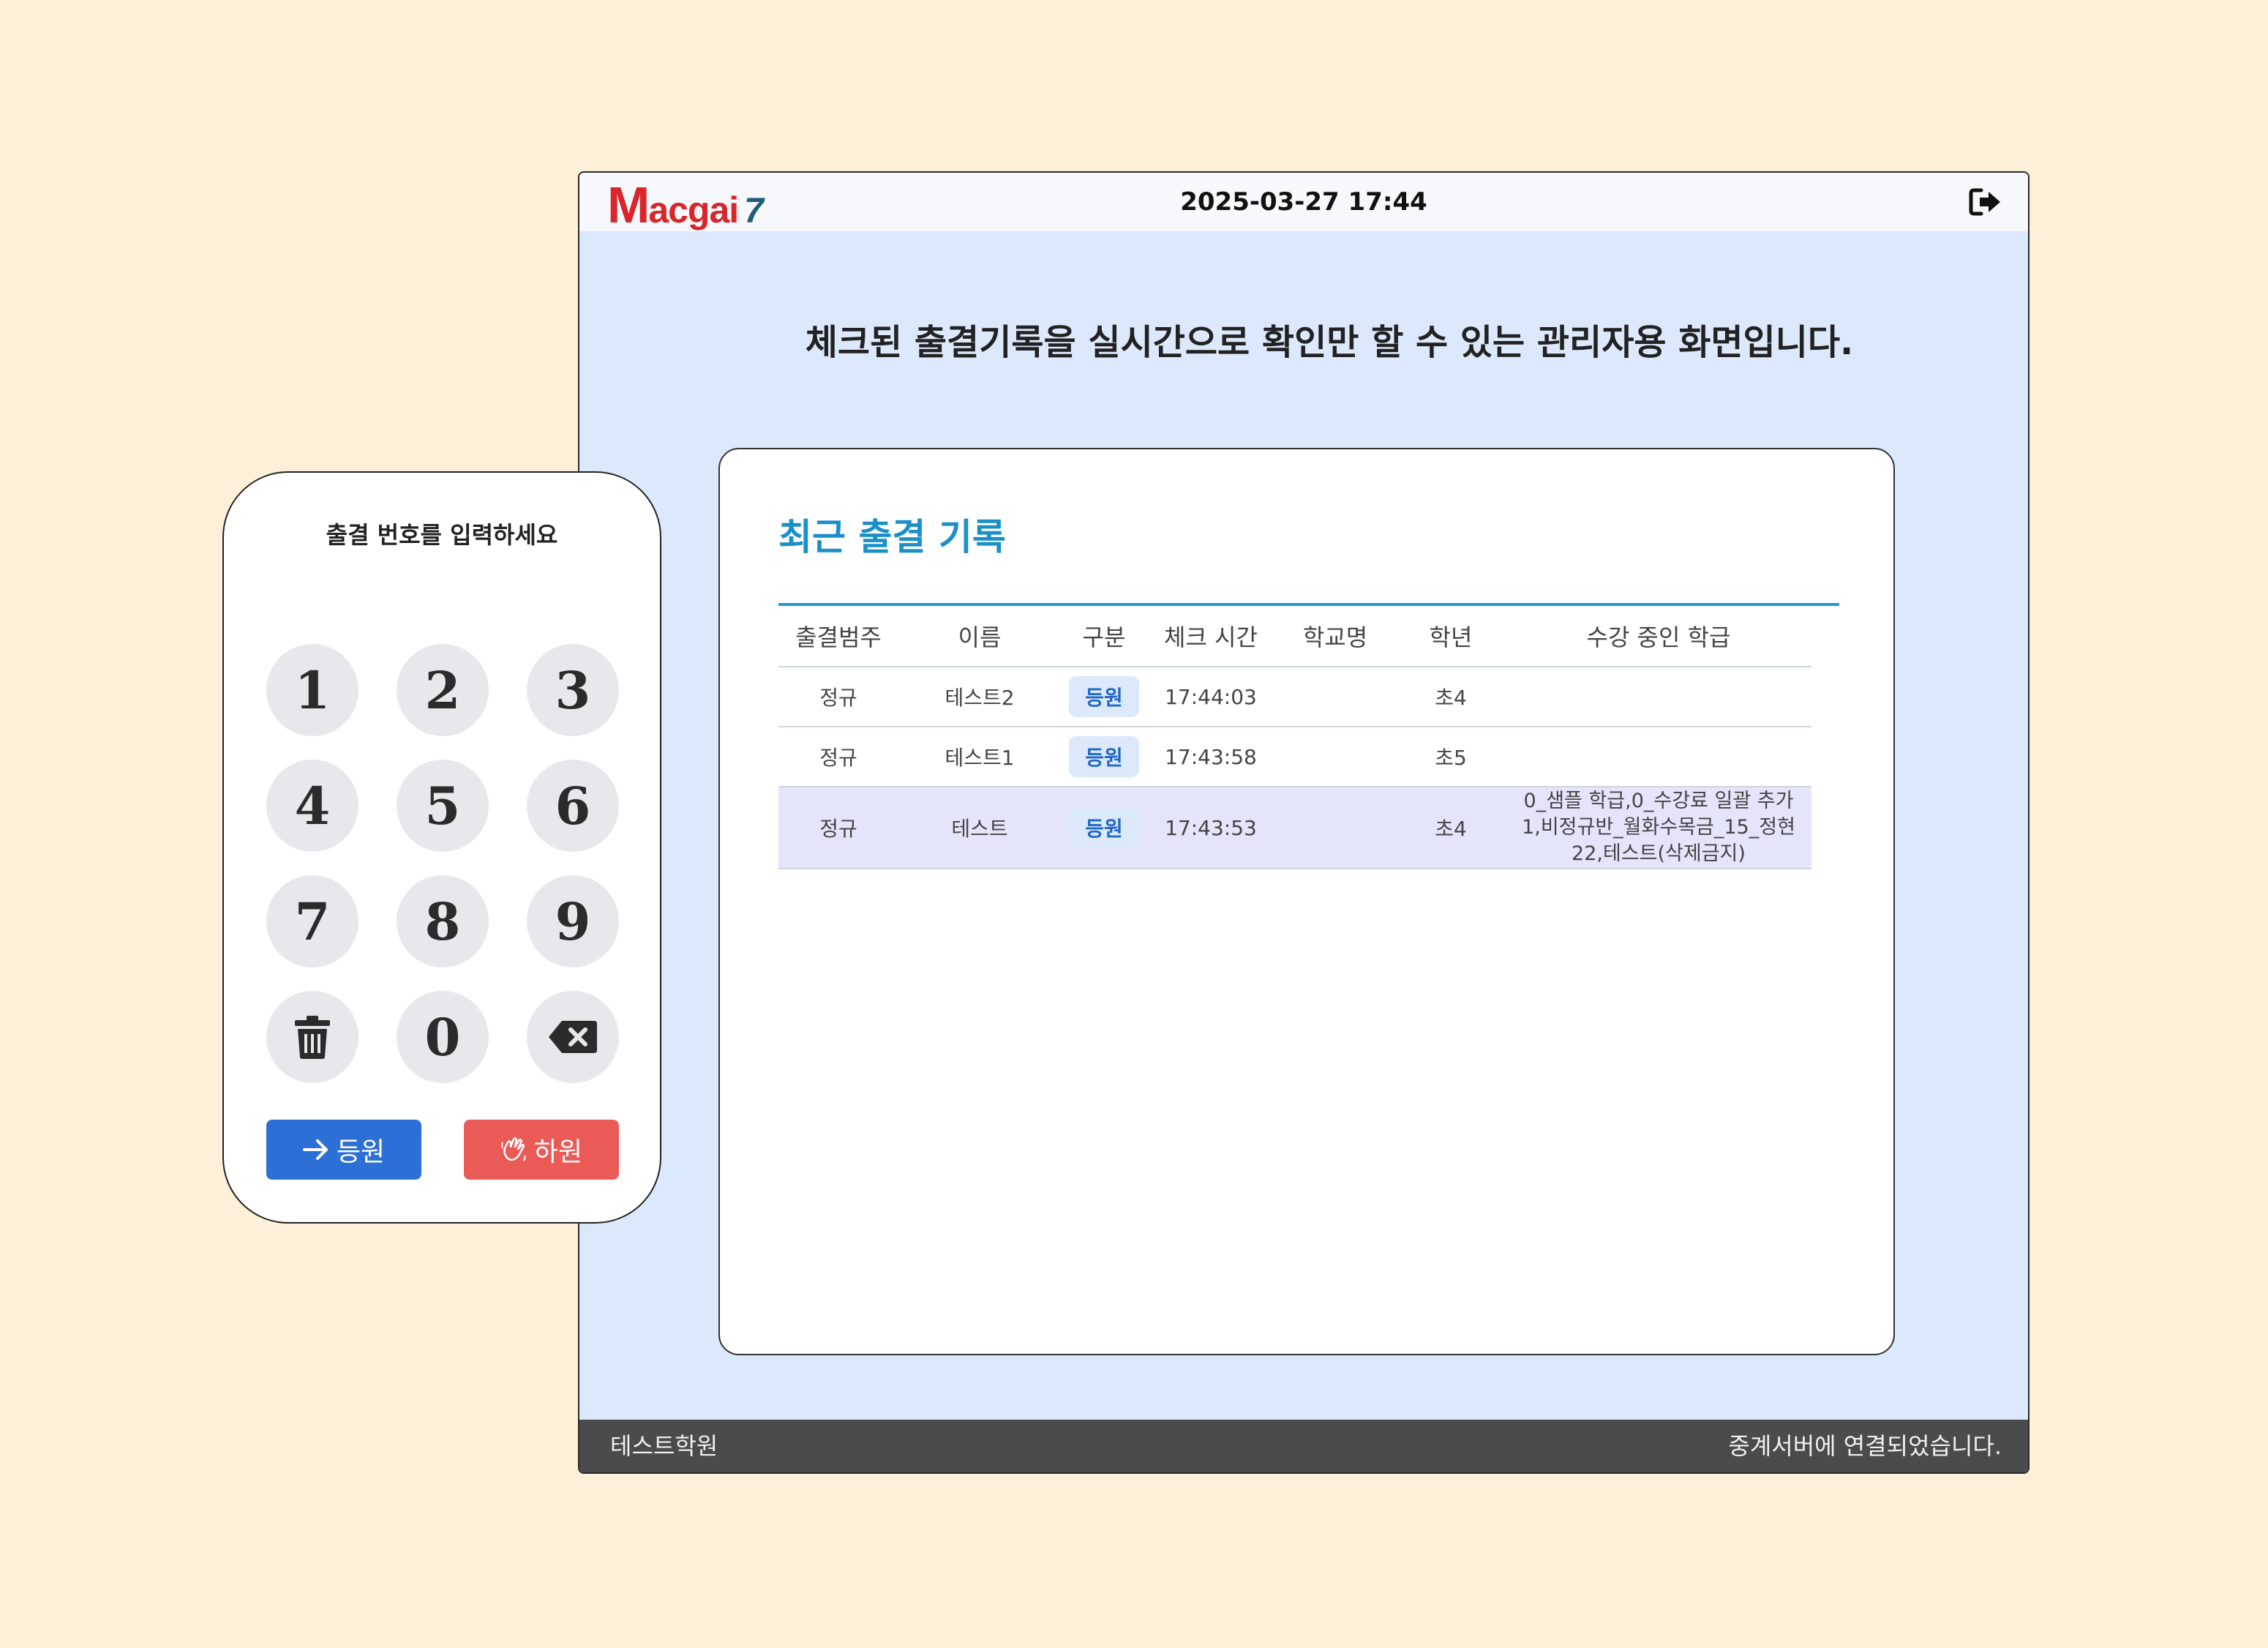 The image size is (2268, 1648). Describe the element at coordinates (443, 690) in the screenshot. I see `key-2: 2` at that location.